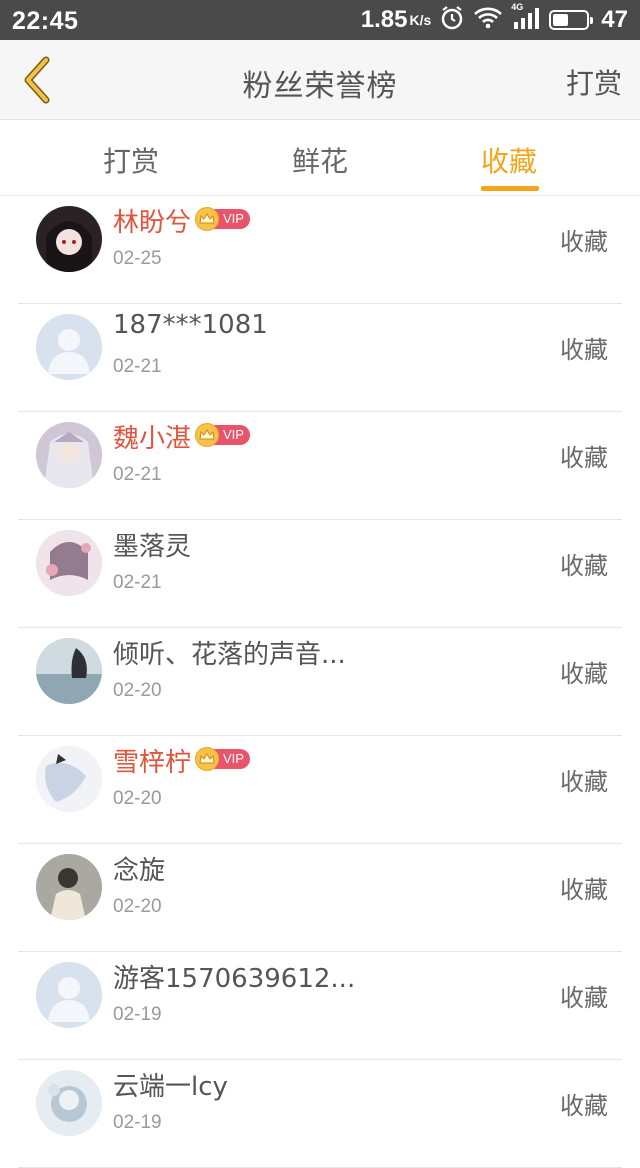  What do you see at coordinates (152, 223) in the screenshot?
I see `user-name: 林盼兮` at bounding box center [152, 223].